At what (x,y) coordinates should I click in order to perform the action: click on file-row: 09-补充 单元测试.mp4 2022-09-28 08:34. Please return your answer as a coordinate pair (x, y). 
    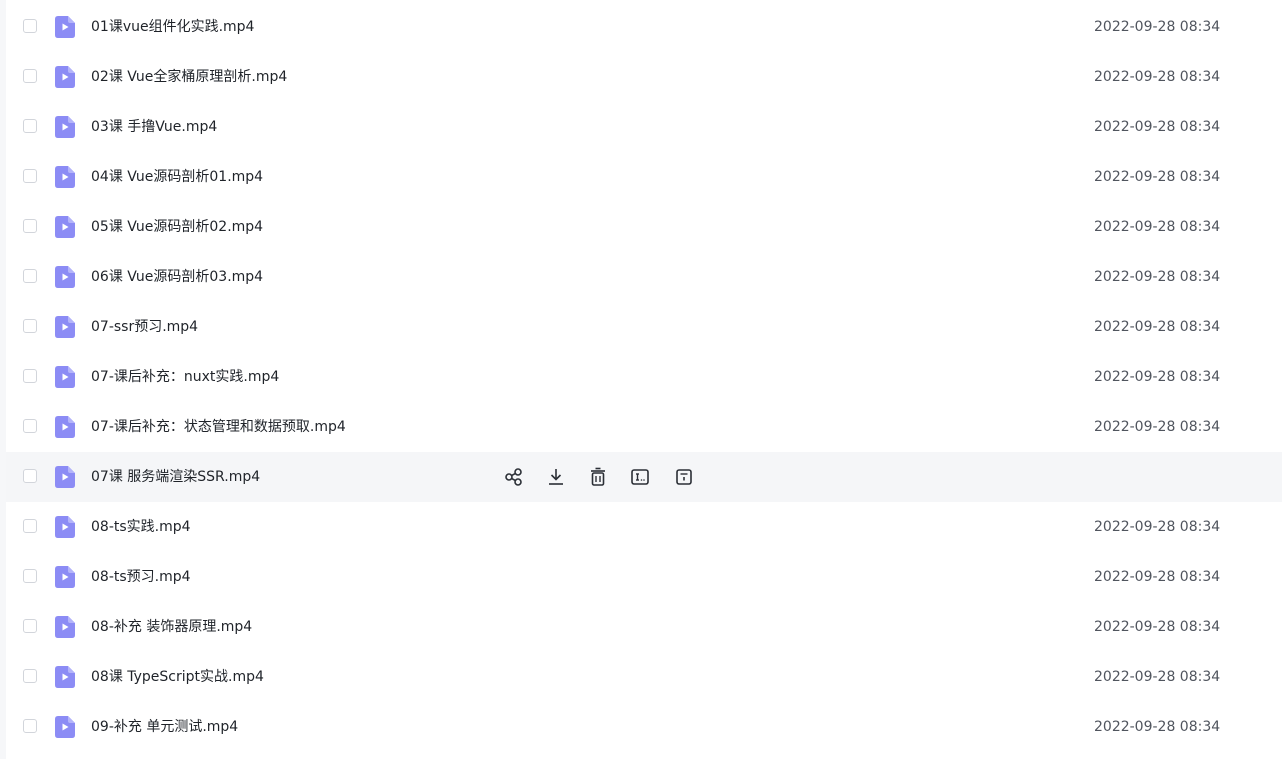
    Looking at the image, I should click on (644, 727).